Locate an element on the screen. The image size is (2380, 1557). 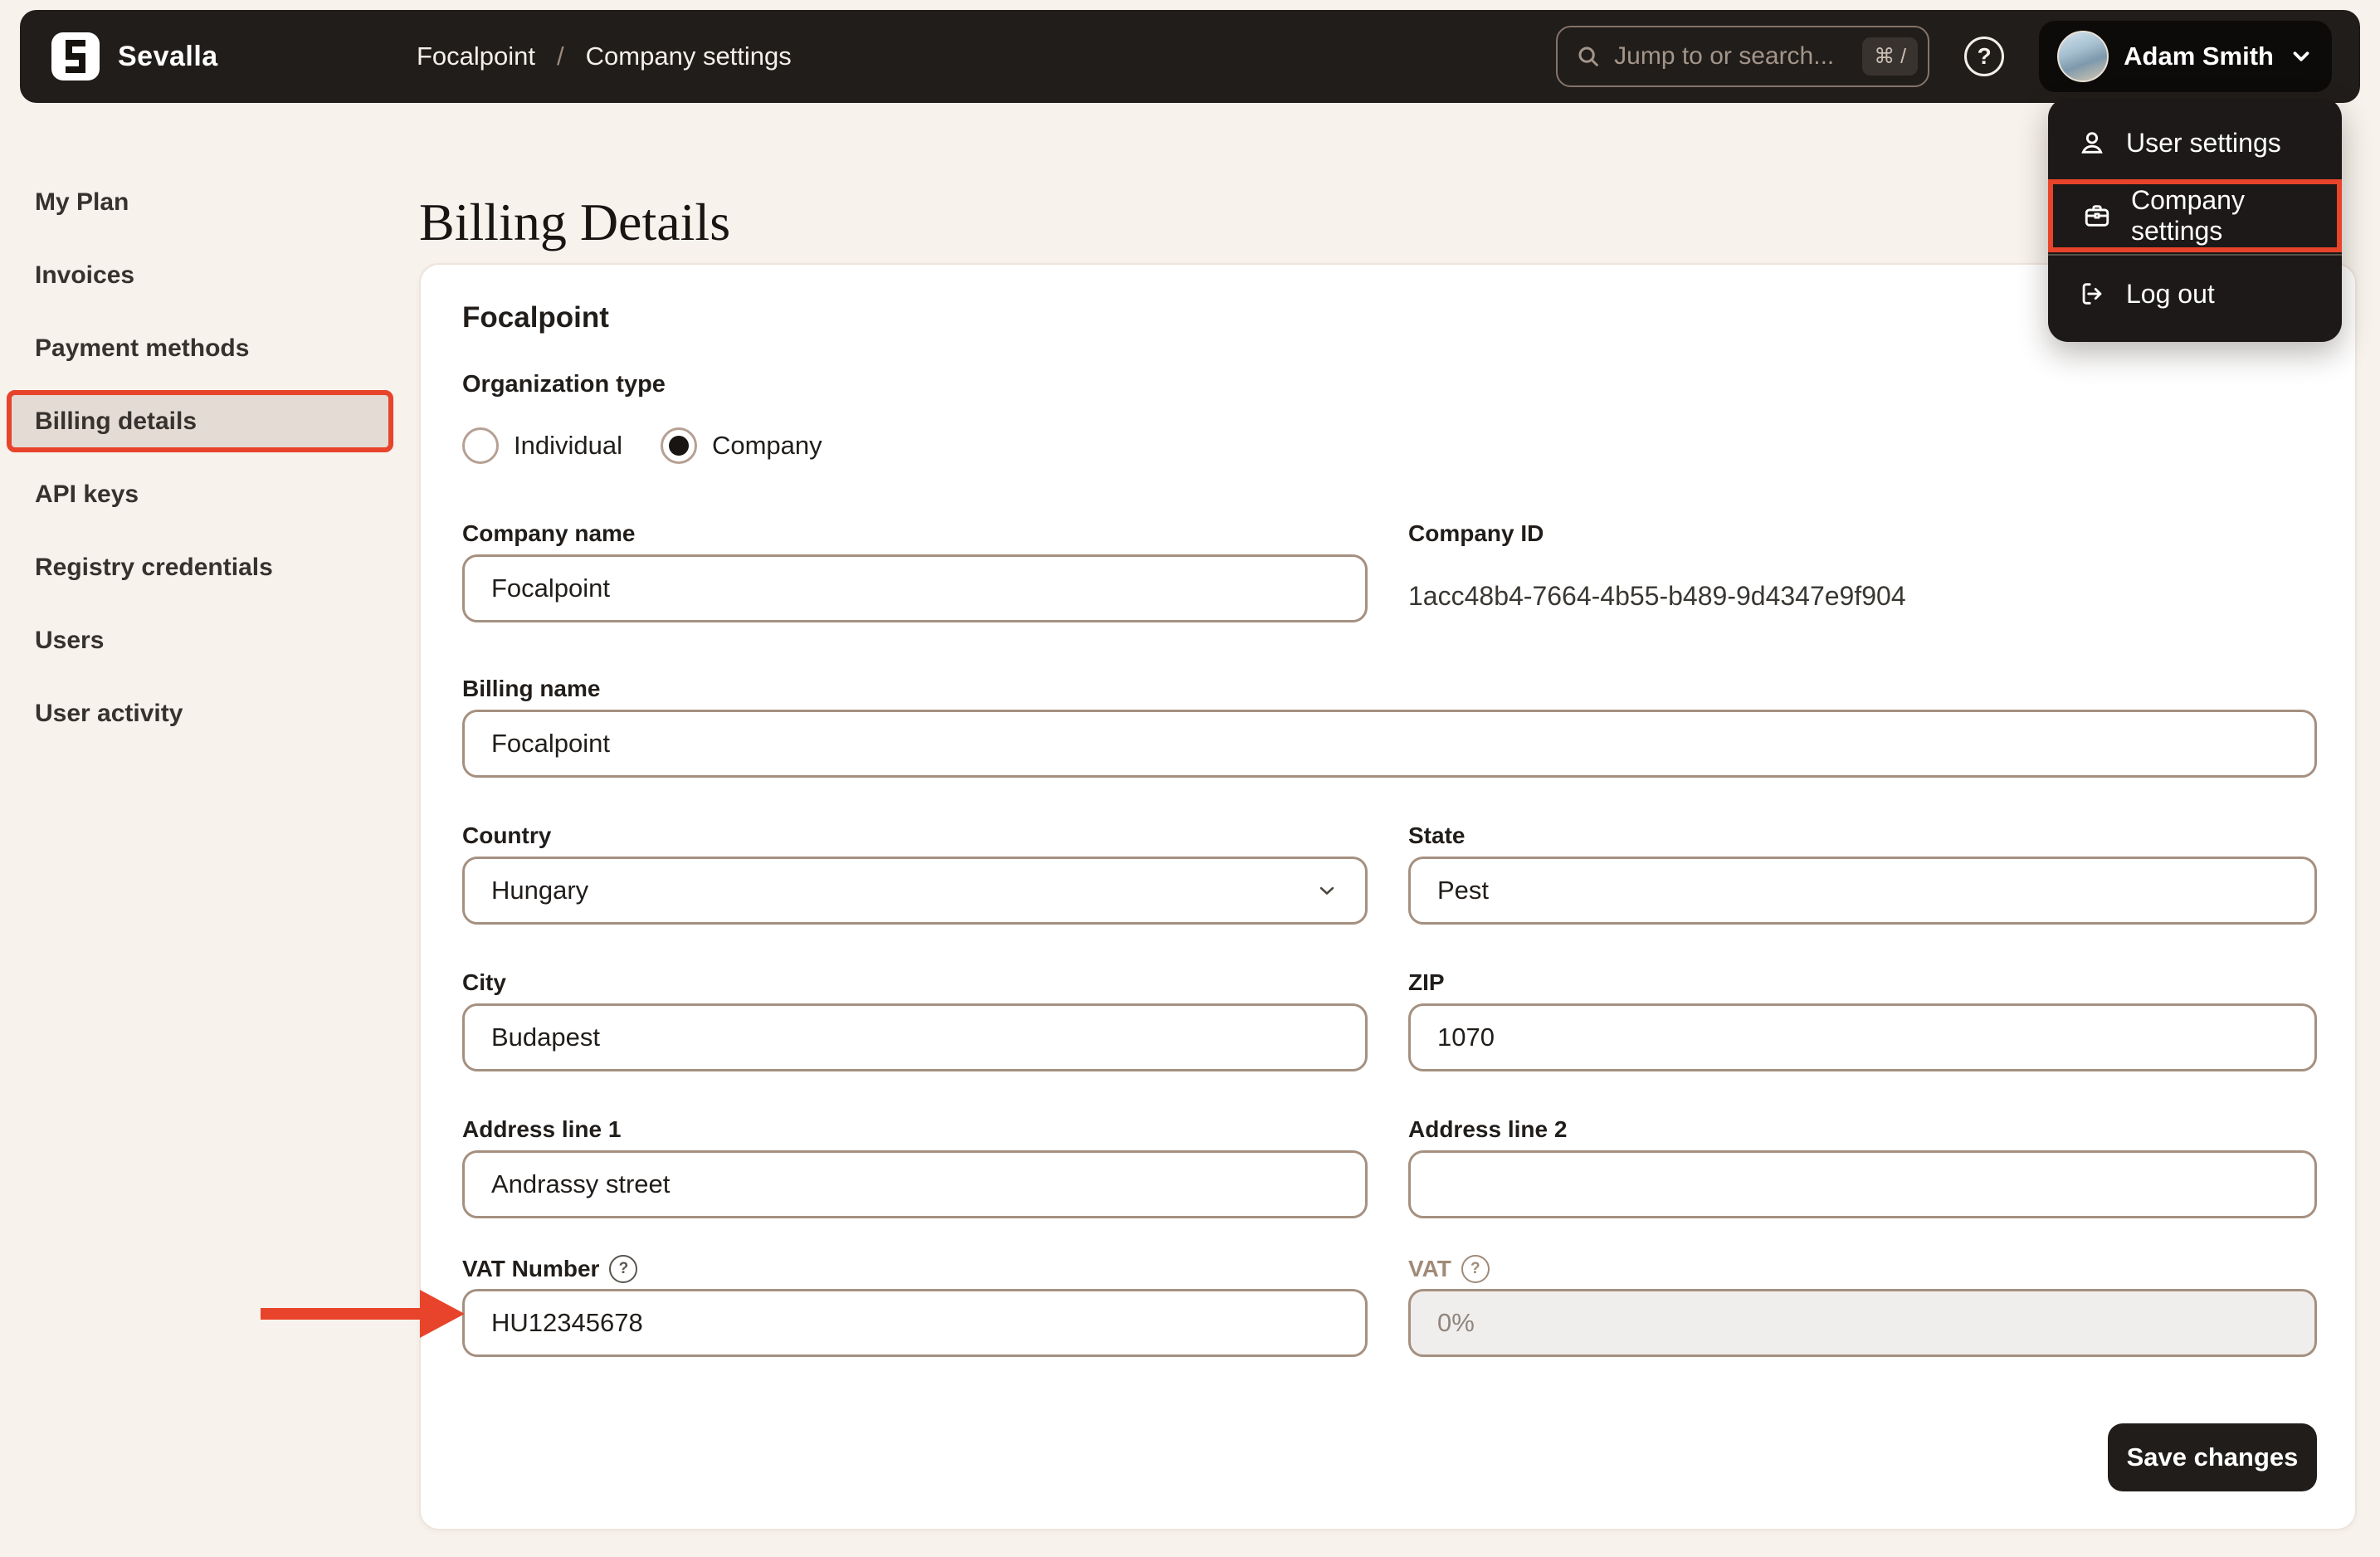
breadcrumb-page: Company settings is located at coordinates (689, 56).